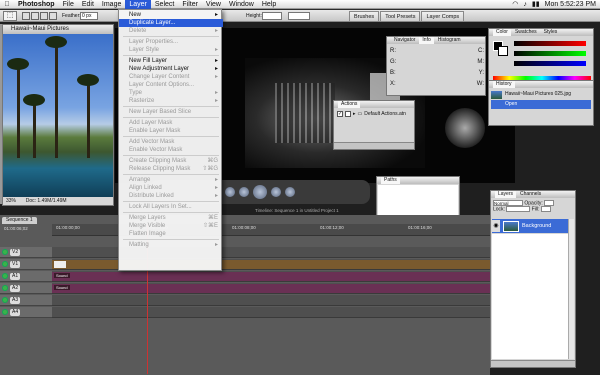 The image size is (600, 375). Describe the element at coordinates (190, 4) in the screenshot. I see `menu-filter: Filter` at that location.